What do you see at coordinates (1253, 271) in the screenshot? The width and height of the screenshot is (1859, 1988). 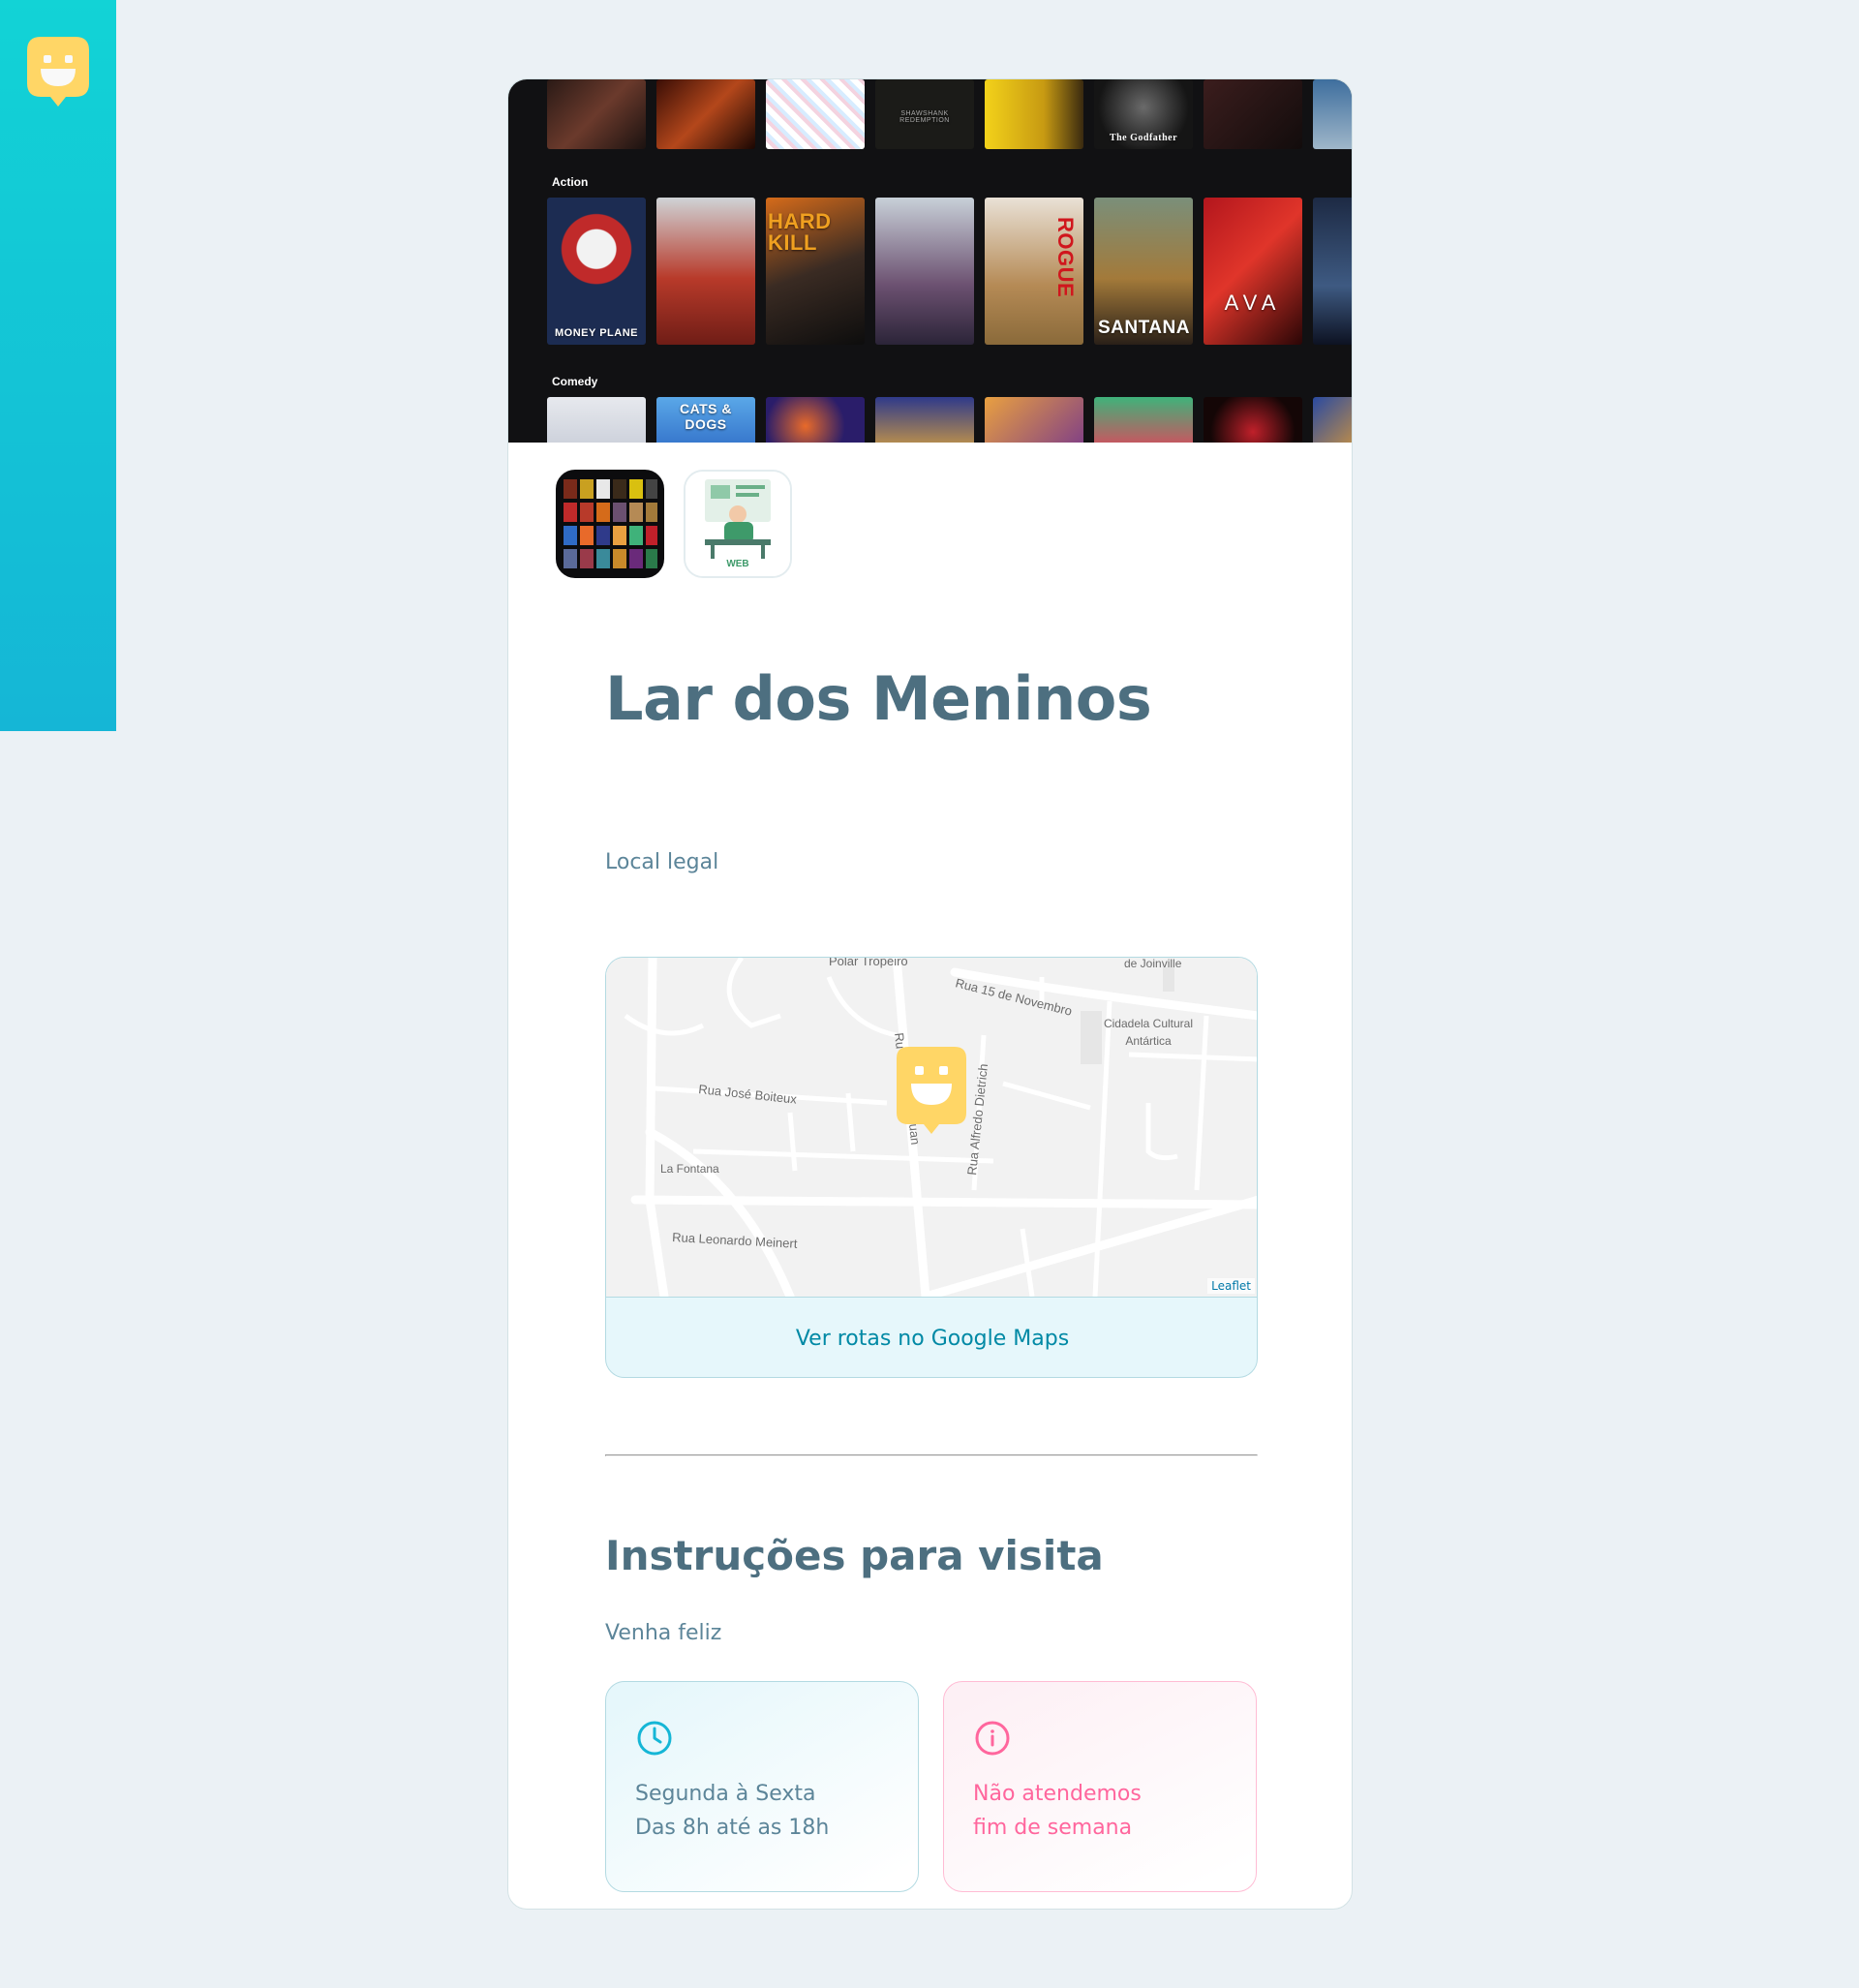 I see `poster: AVA` at bounding box center [1253, 271].